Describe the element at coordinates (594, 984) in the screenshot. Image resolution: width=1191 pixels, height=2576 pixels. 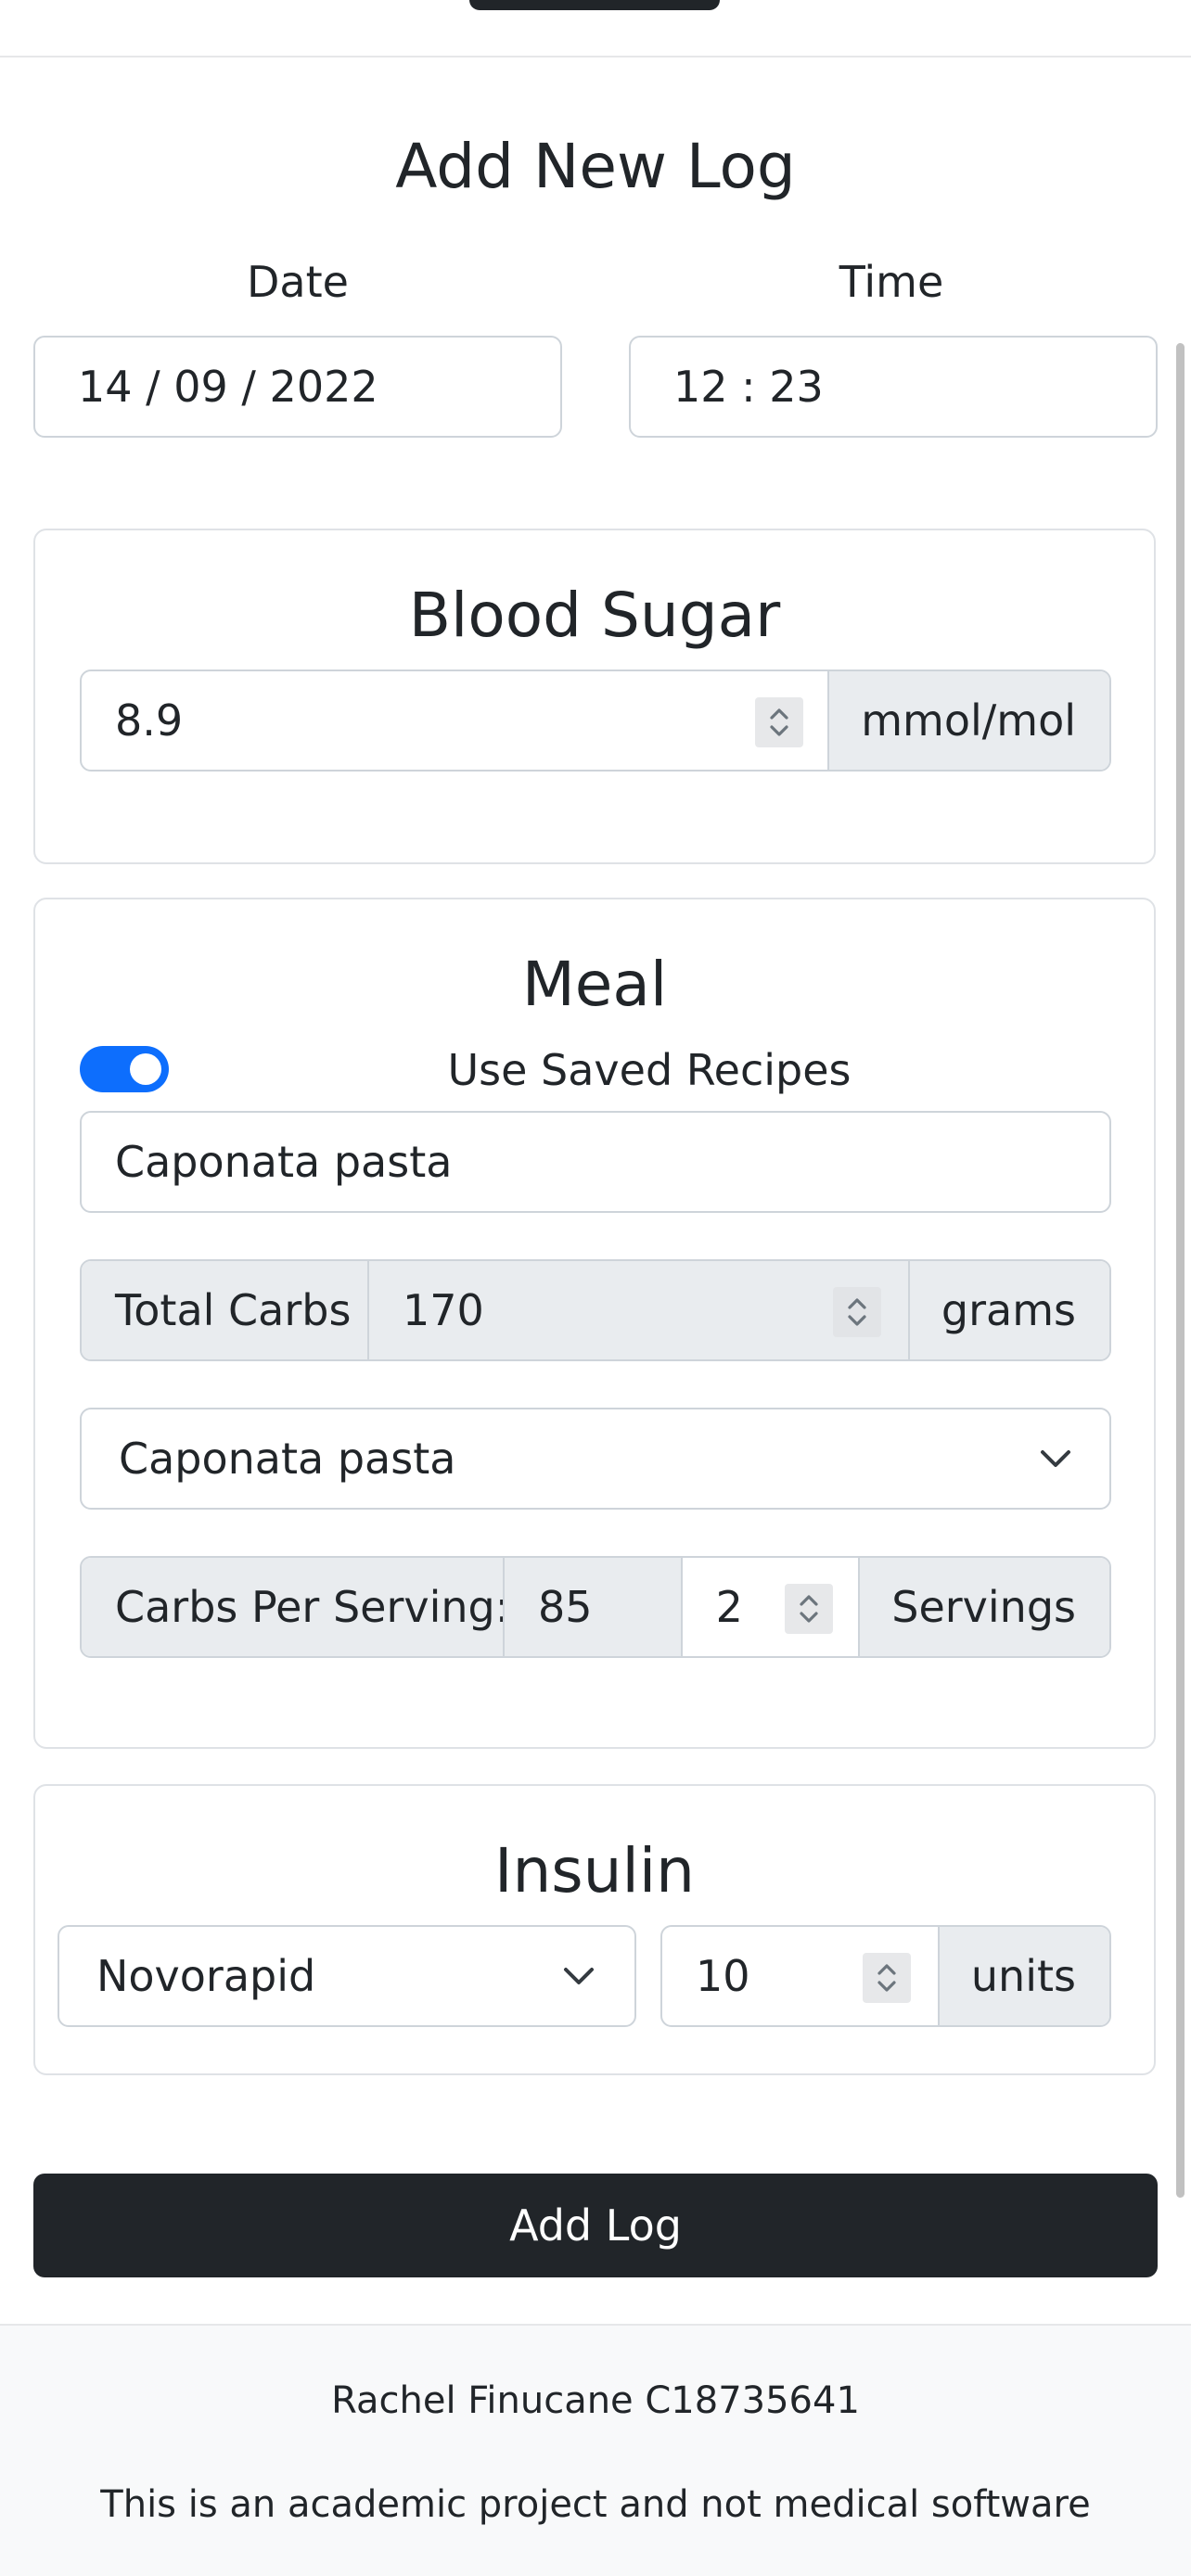
I see `meal-title: Meal` at that location.